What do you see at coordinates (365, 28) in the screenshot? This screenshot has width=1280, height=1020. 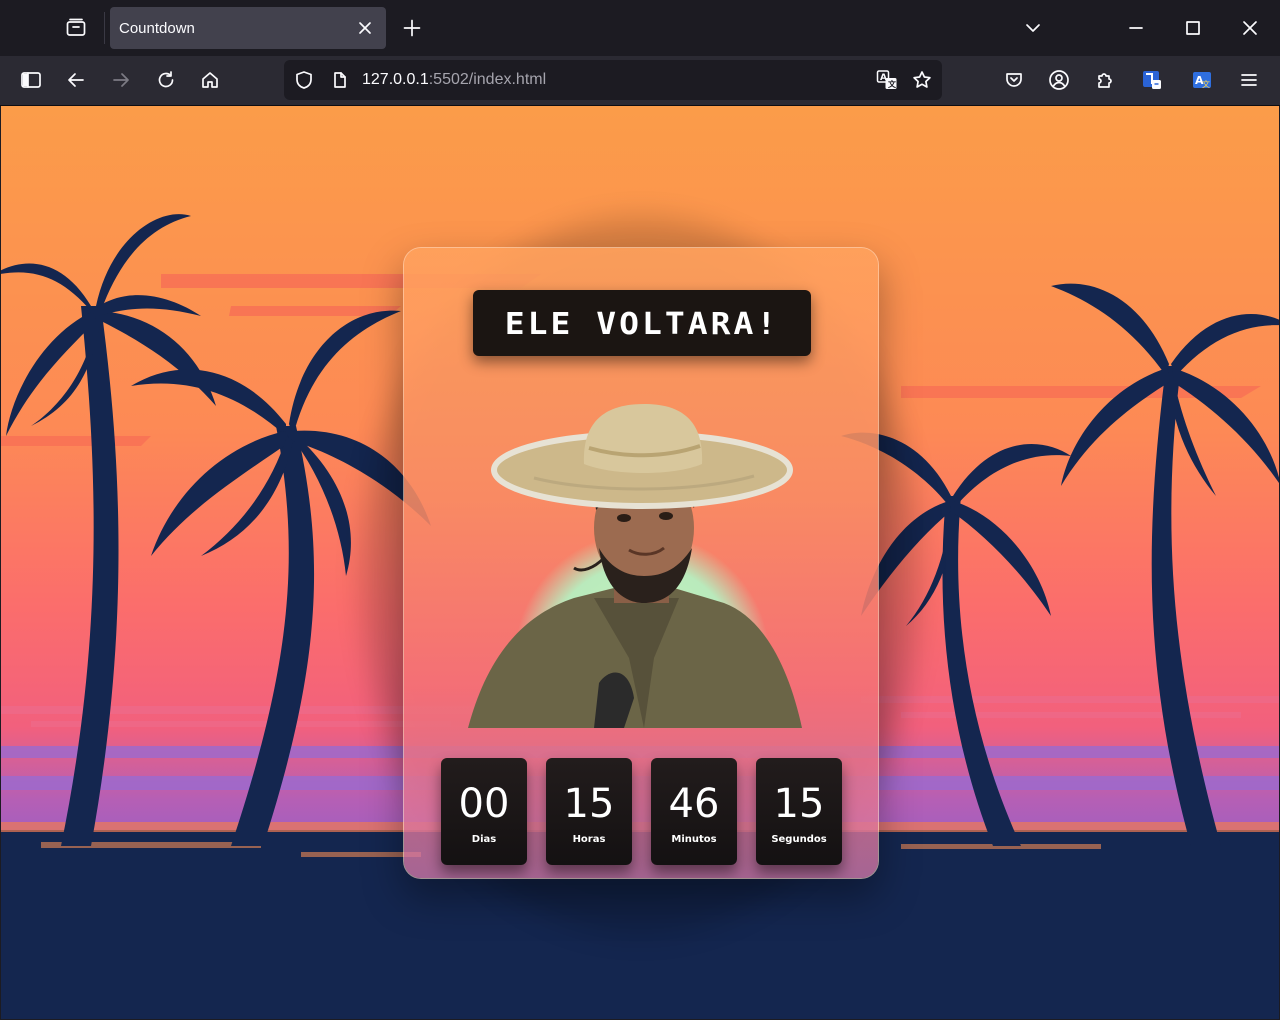 I see `close-tab-icon` at bounding box center [365, 28].